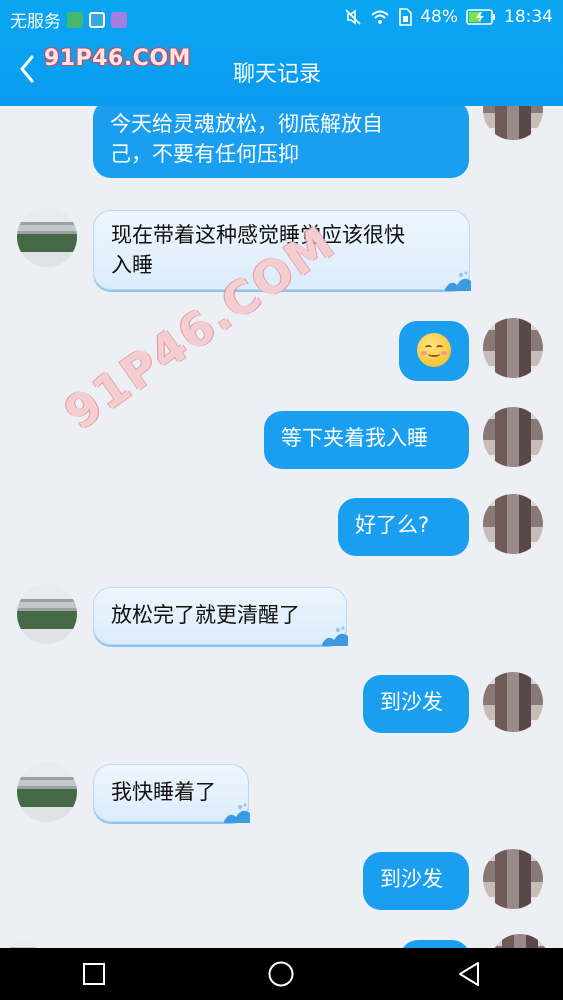 The height and width of the screenshot is (1000, 563). Describe the element at coordinates (97, 19) in the screenshot. I see `qq-notification-icon` at that location.